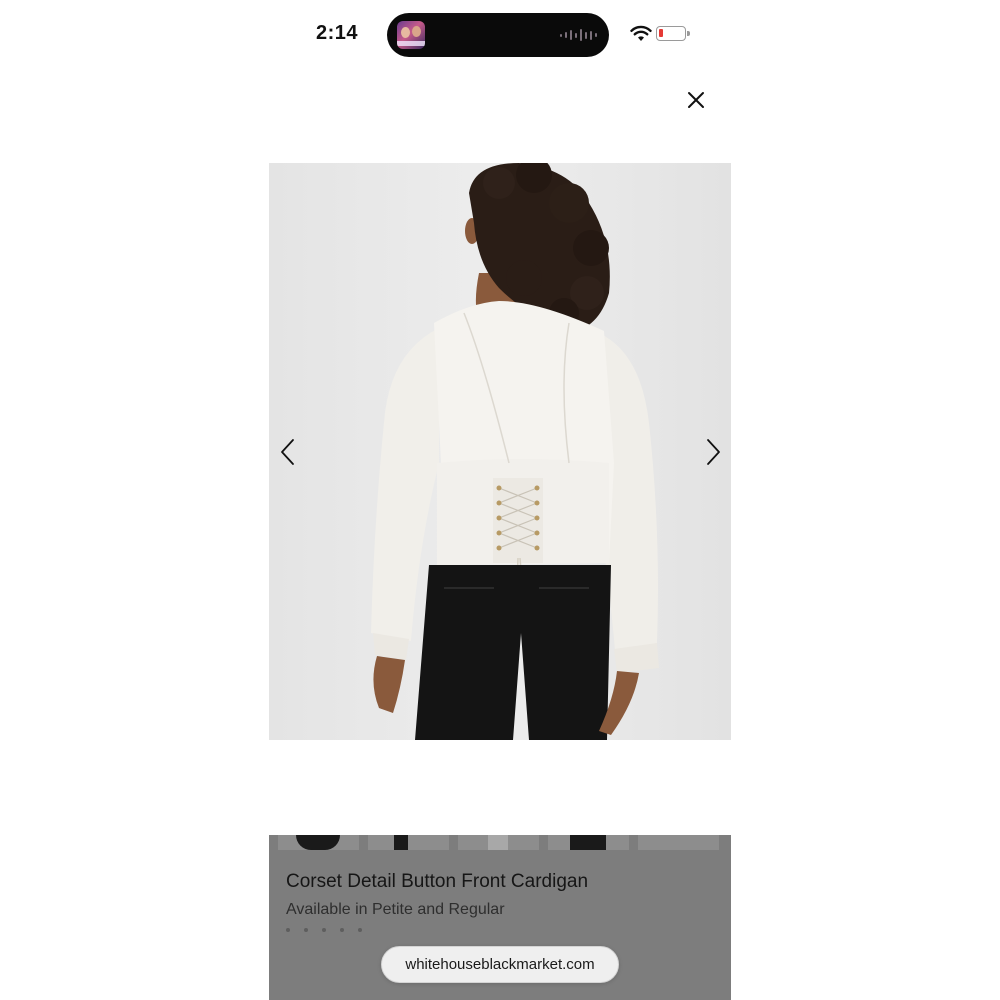 Image resolution: width=1000 pixels, height=1000 pixels. What do you see at coordinates (288, 452) in the screenshot?
I see `chevron-left-icon` at bounding box center [288, 452].